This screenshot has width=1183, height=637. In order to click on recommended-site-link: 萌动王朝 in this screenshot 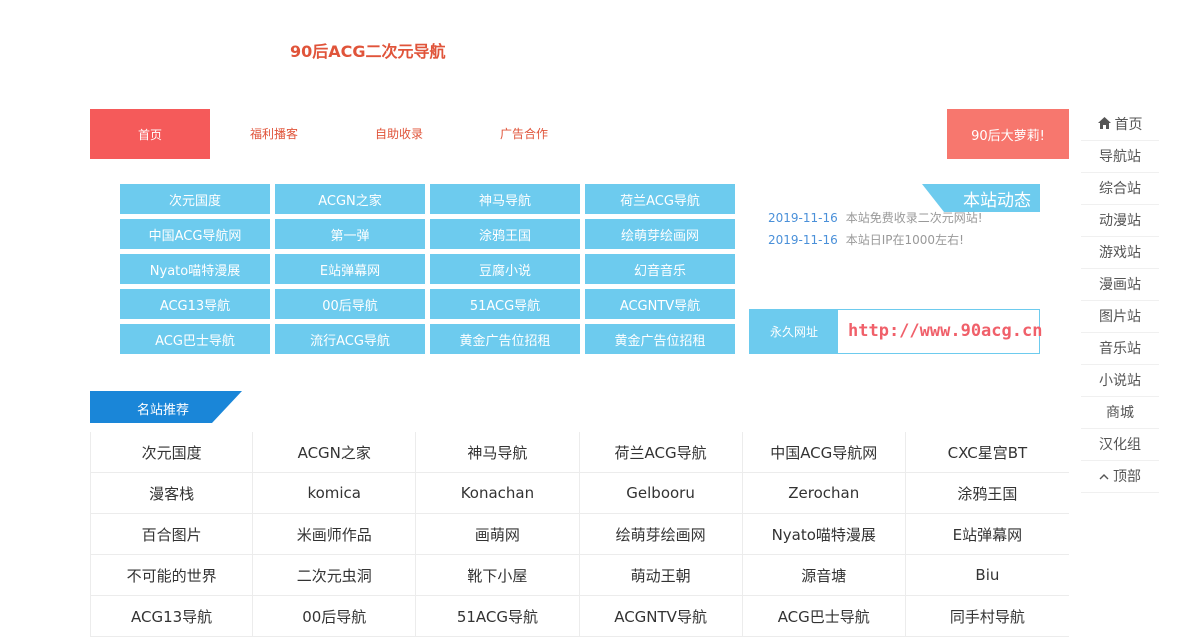, I will do `click(661, 575)`.